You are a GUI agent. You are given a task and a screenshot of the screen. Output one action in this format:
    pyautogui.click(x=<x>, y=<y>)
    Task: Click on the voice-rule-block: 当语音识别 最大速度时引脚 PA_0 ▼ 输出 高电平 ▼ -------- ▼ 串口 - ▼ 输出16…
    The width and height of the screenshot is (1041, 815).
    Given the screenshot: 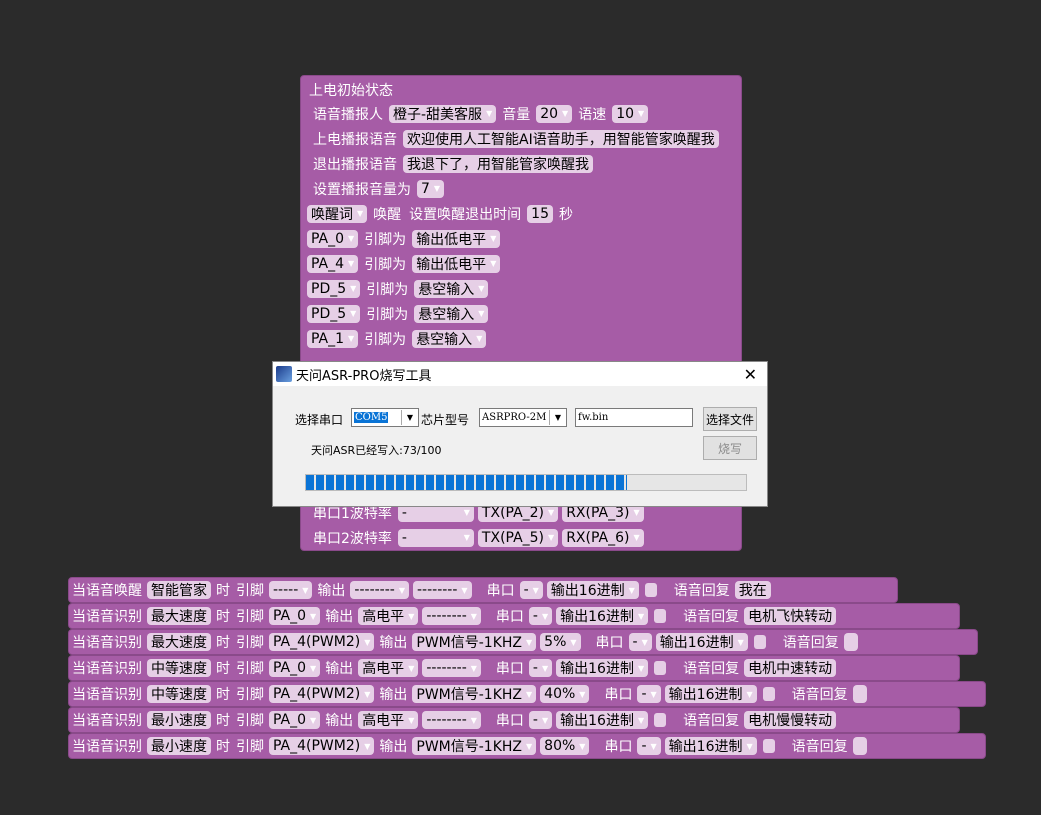 What is the action you would take?
    pyautogui.click(x=514, y=616)
    